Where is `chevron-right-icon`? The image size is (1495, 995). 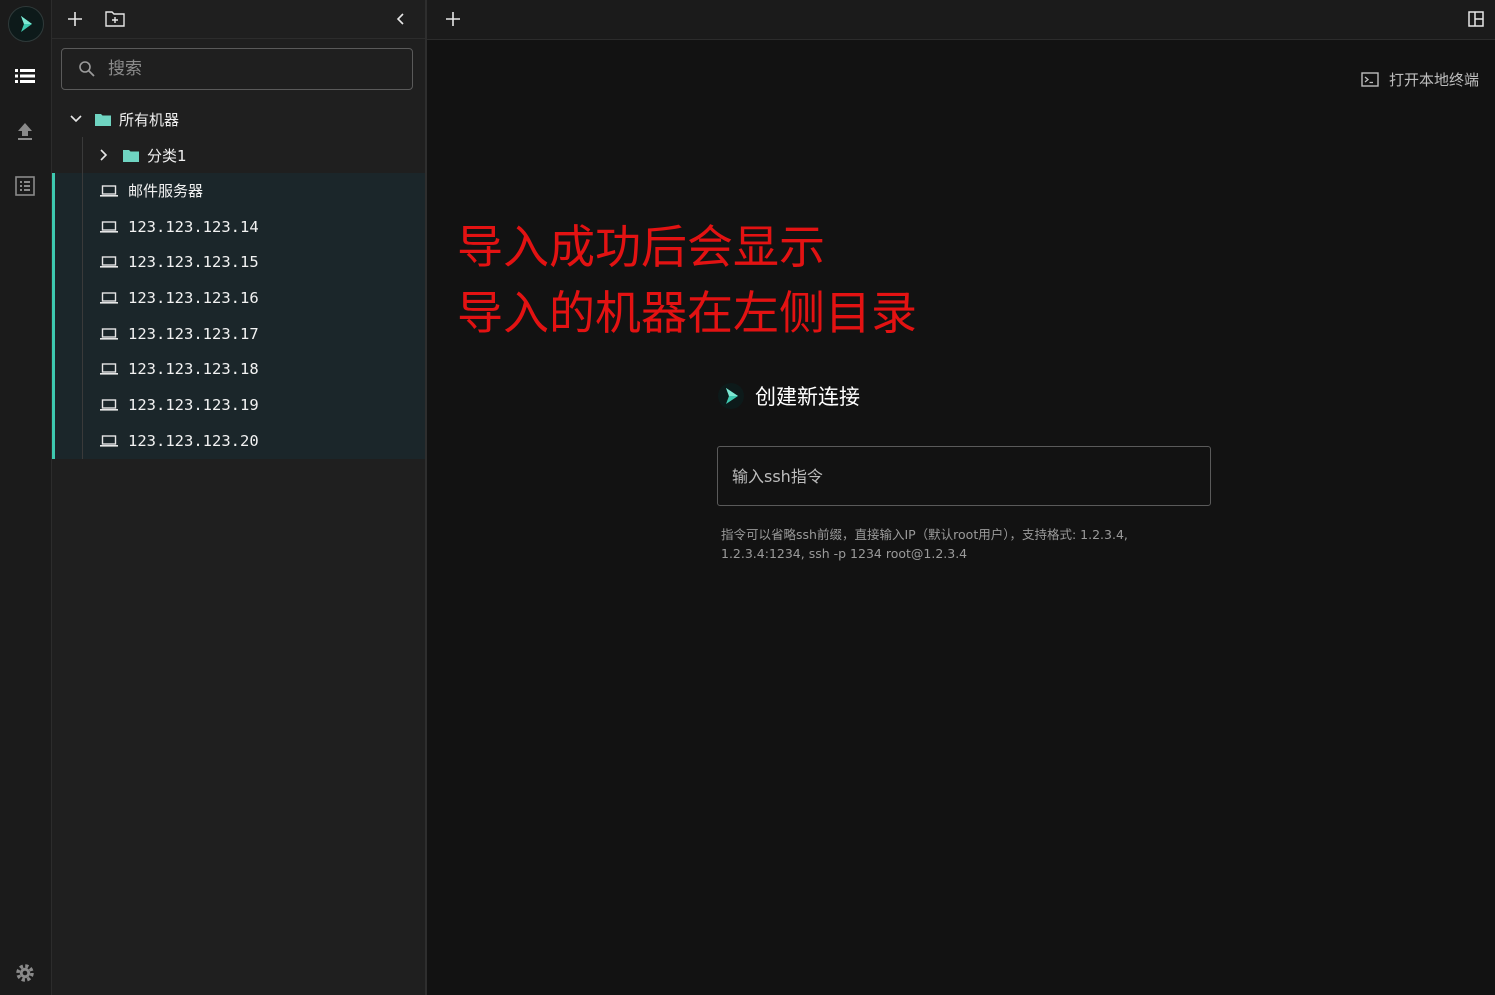 chevron-right-icon is located at coordinates (104, 155).